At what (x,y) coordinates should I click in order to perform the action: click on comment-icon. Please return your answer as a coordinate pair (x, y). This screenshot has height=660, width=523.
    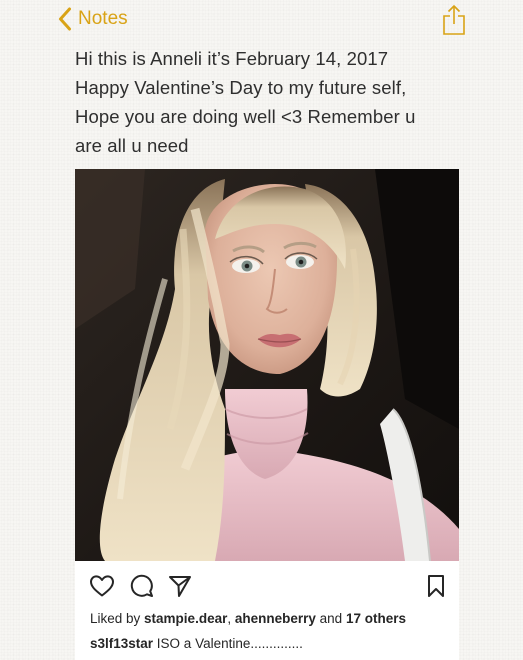
    Looking at the image, I should click on (142, 586).